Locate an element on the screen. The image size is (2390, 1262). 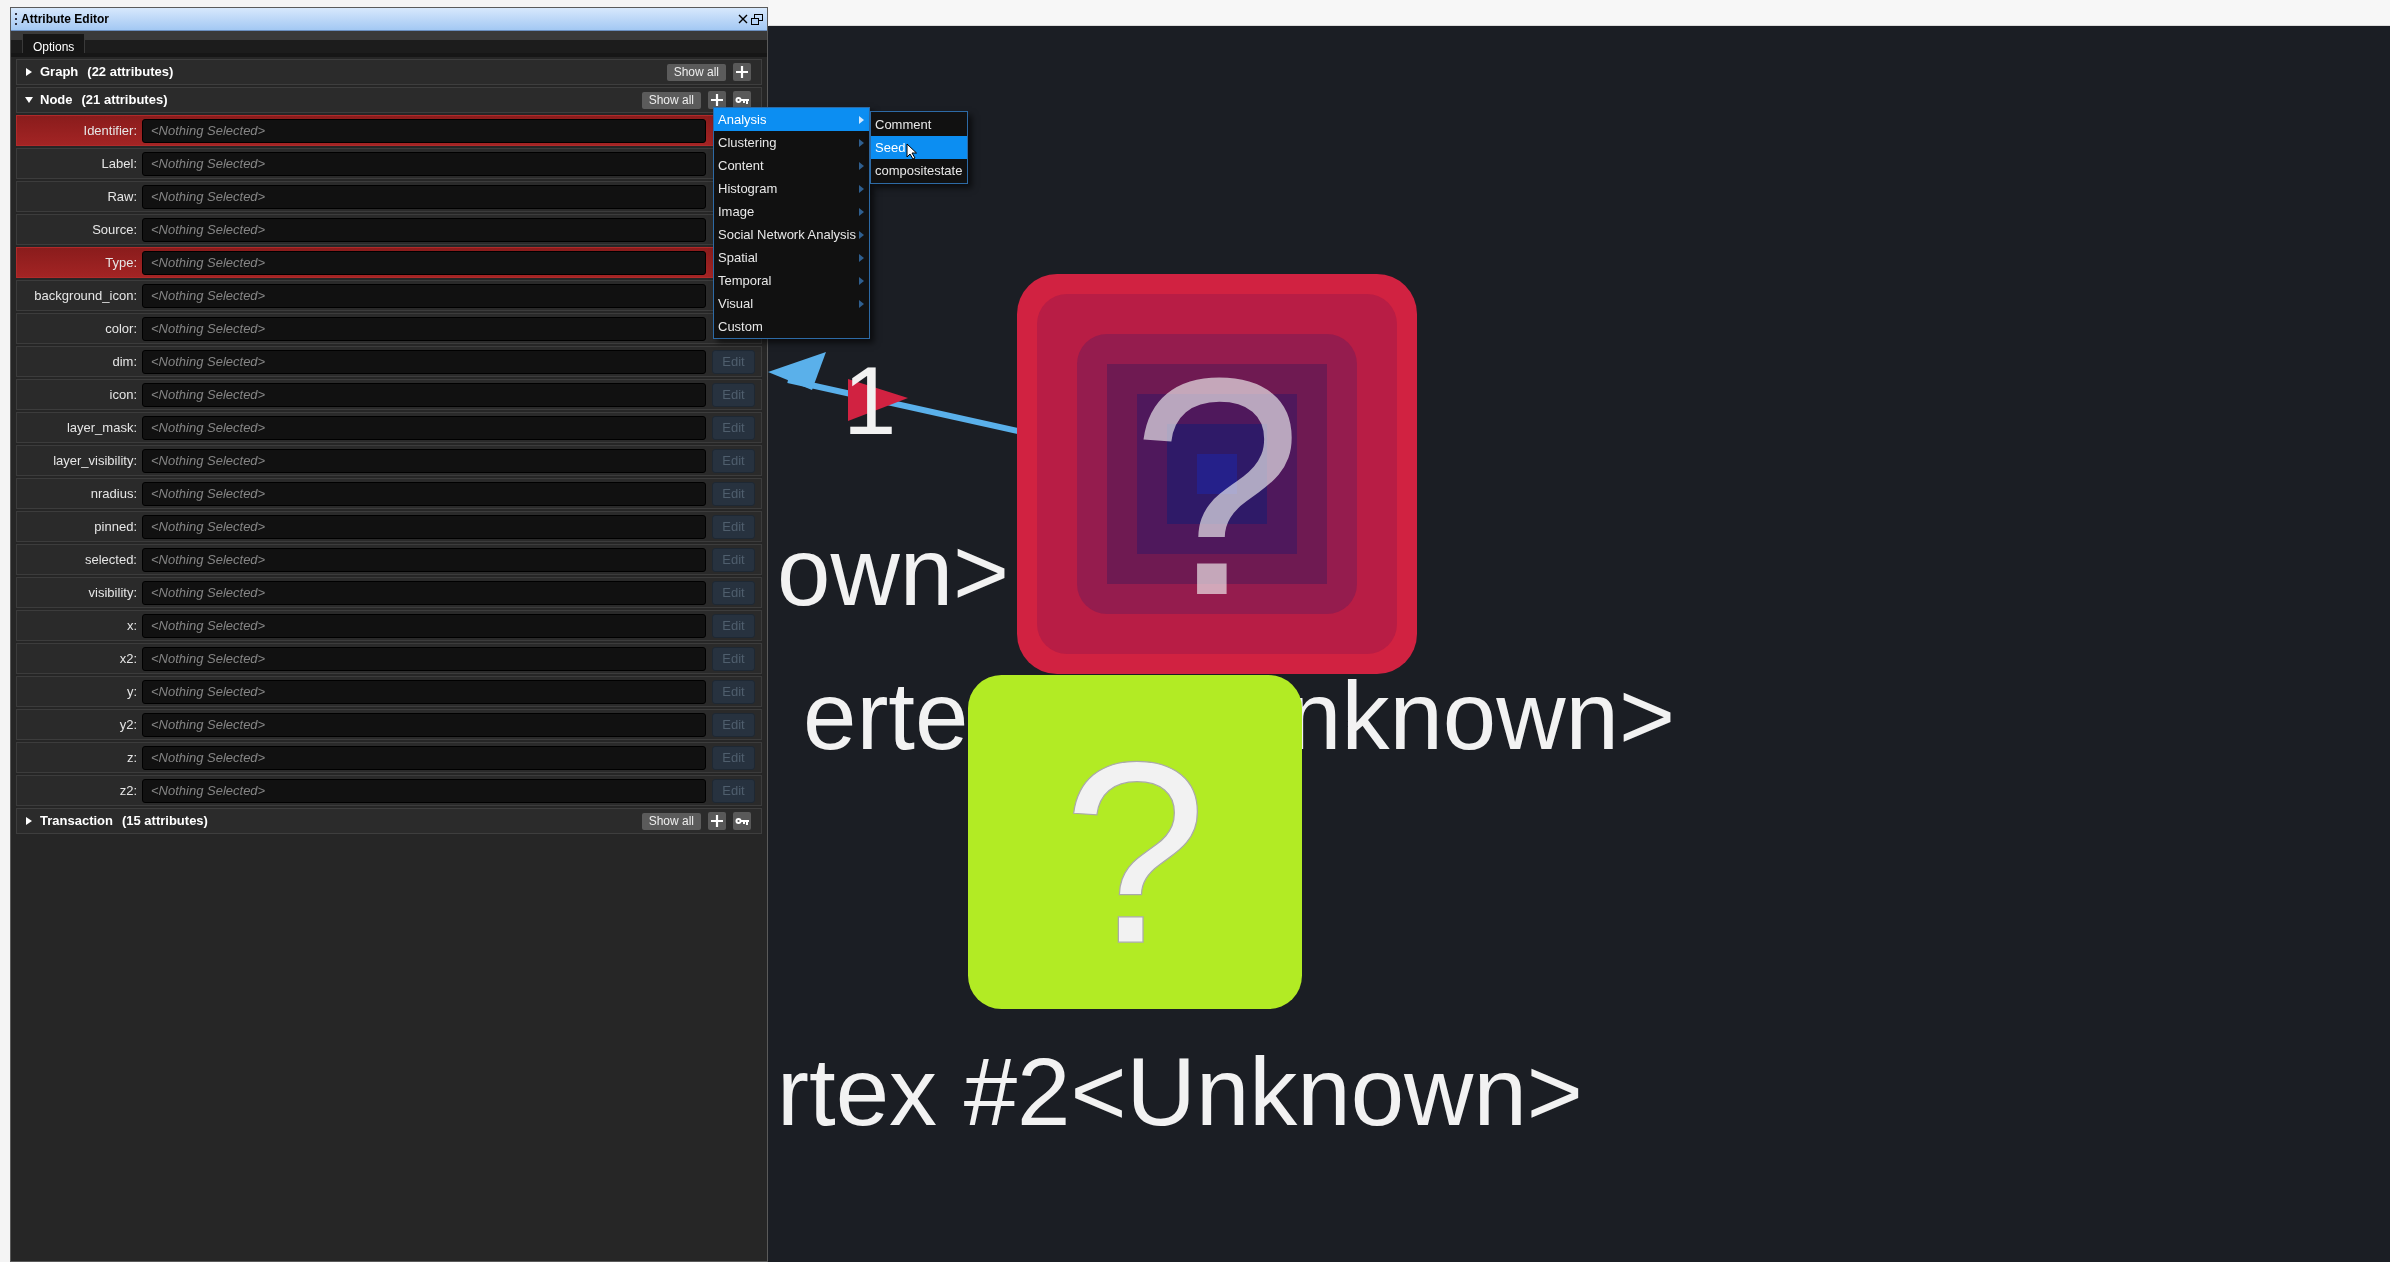
tab: Options is located at coordinates (54, 43).